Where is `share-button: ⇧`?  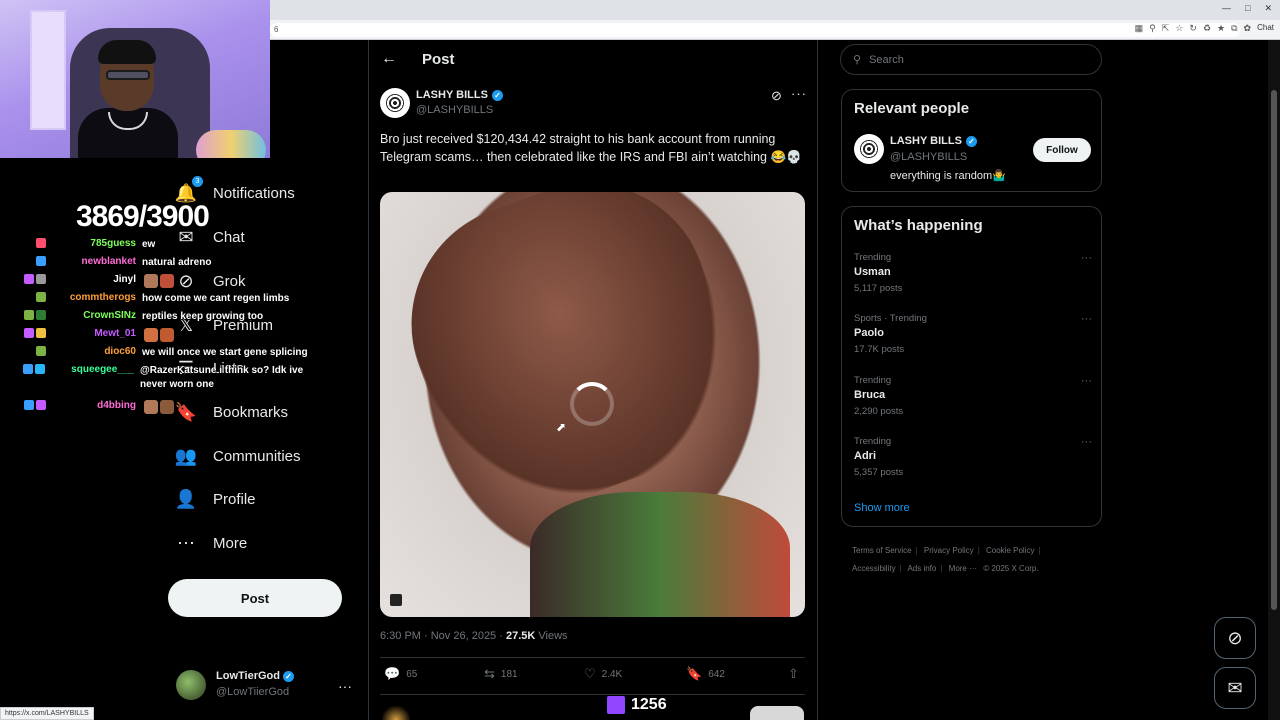
share-button: ⇧ is located at coordinates (793, 674).